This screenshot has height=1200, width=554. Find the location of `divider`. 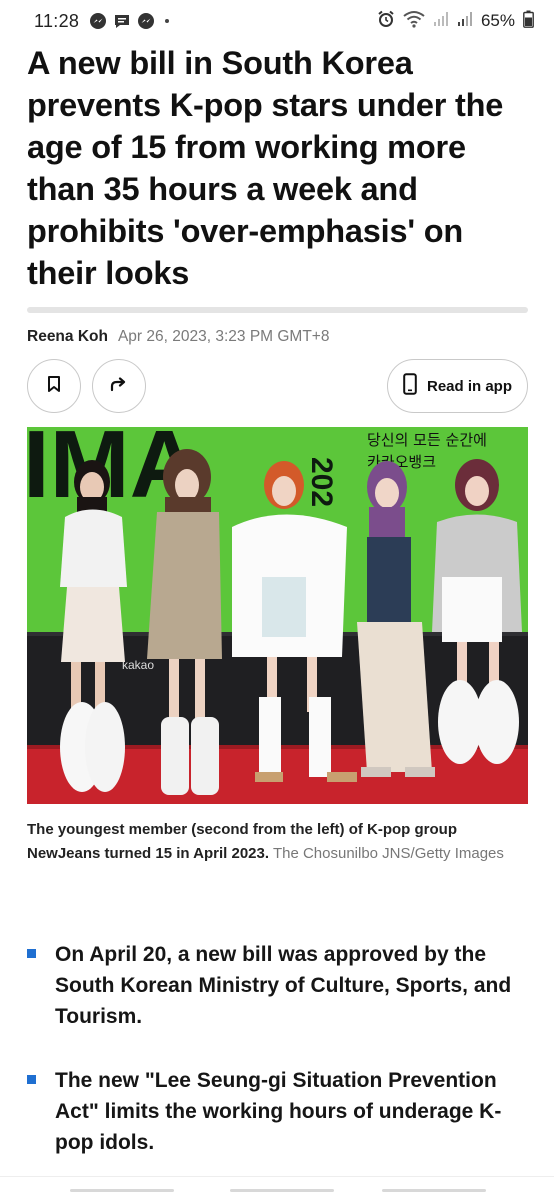

divider is located at coordinates (277, 310).